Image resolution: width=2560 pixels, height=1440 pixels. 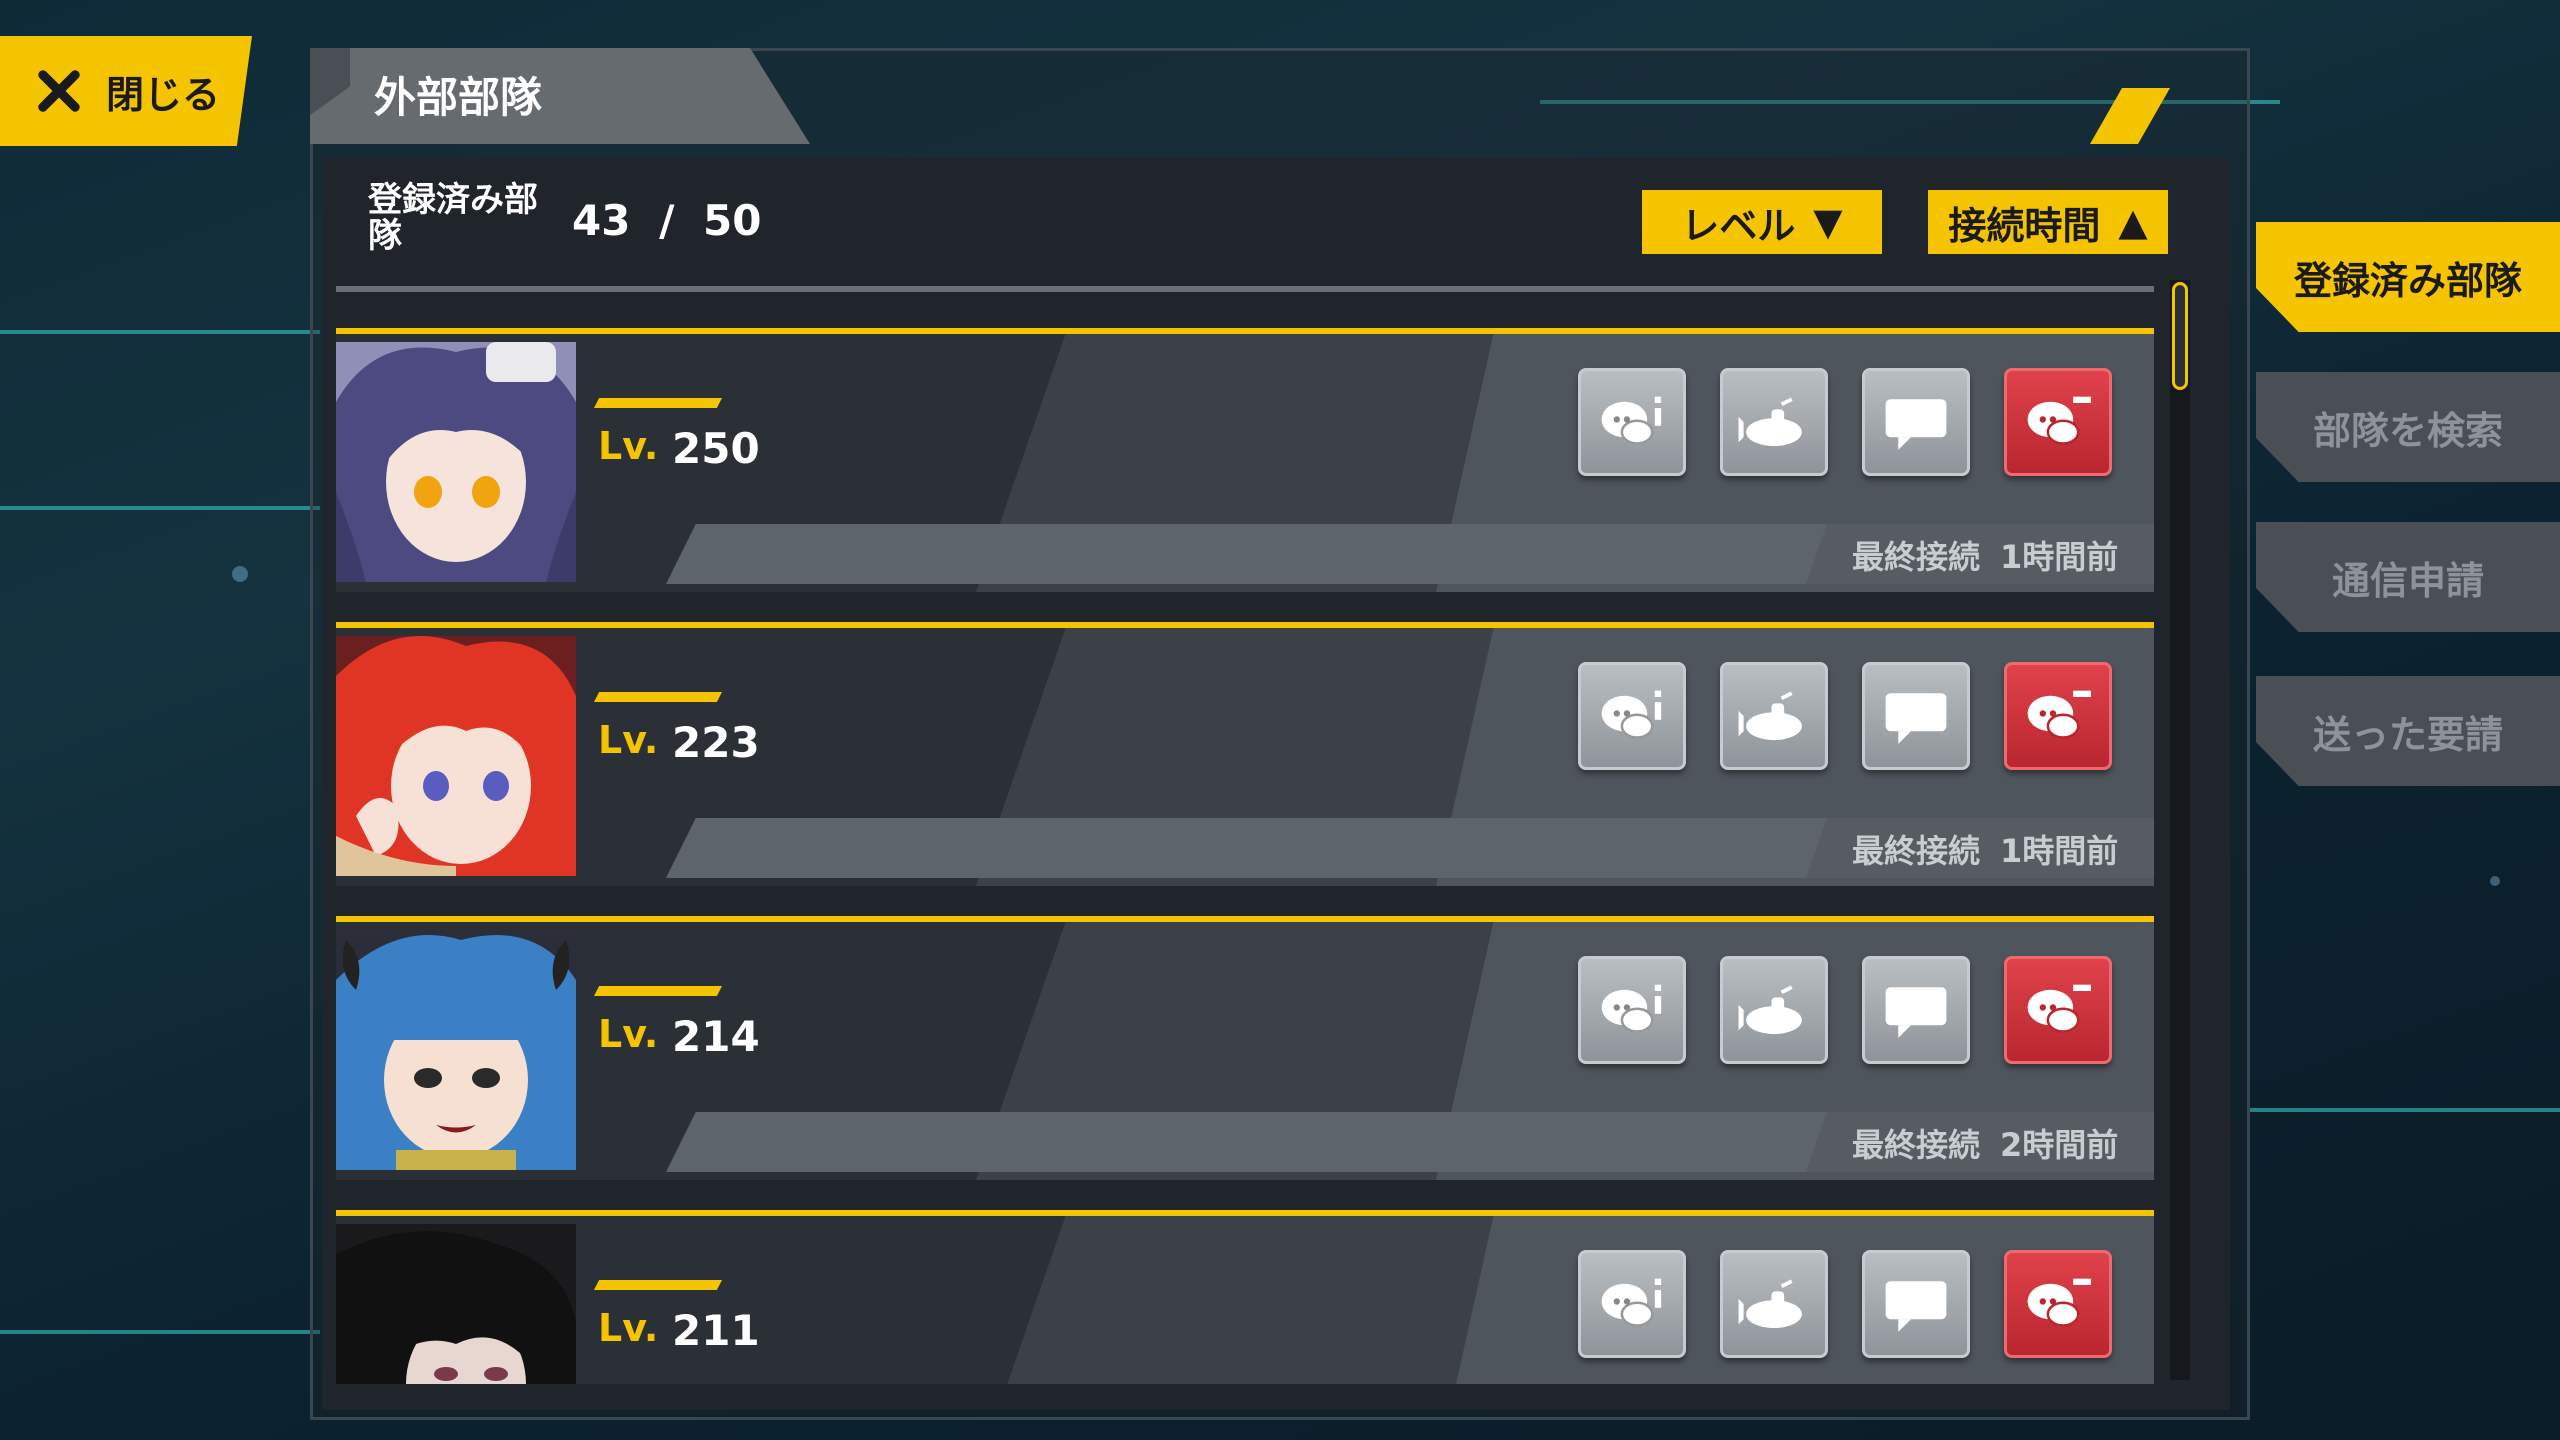 What do you see at coordinates (716, 1036) in the screenshot?
I see `level-value: 214` at bounding box center [716, 1036].